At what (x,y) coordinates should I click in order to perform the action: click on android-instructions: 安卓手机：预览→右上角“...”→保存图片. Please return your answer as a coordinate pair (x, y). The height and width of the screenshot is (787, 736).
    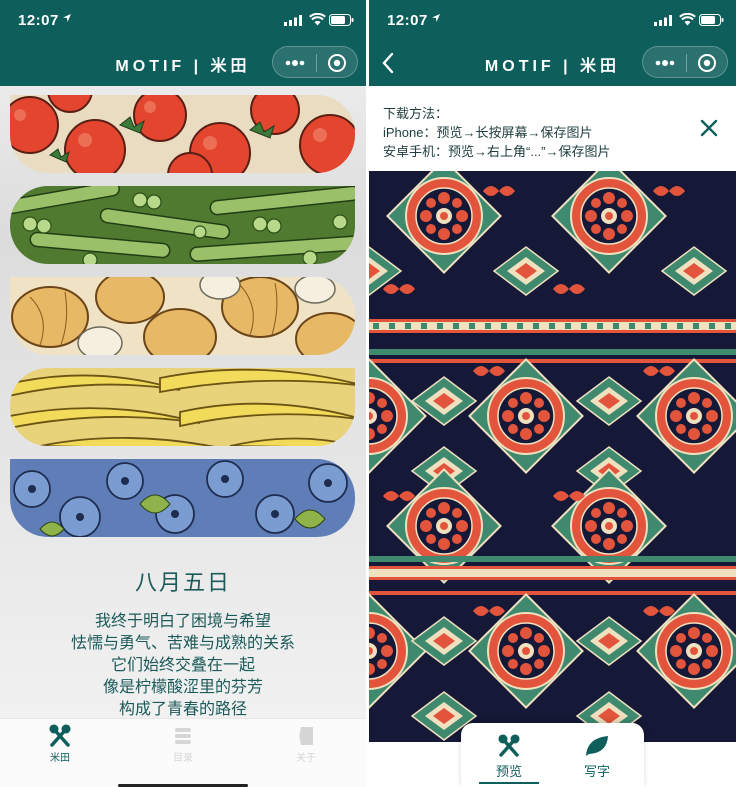
    Looking at the image, I should click on (497, 151).